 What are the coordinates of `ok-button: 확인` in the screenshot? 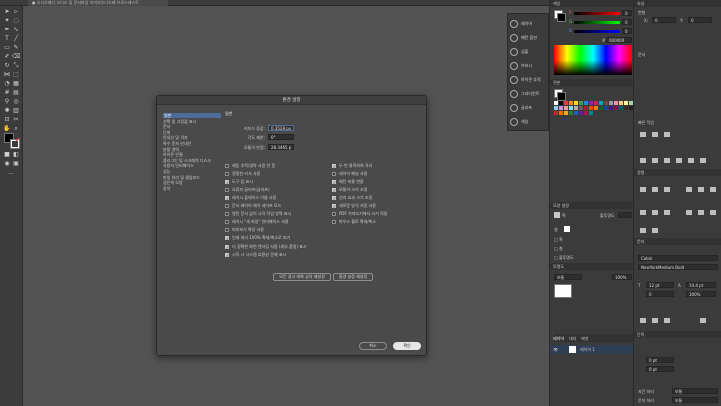 It's located at (407, 346).